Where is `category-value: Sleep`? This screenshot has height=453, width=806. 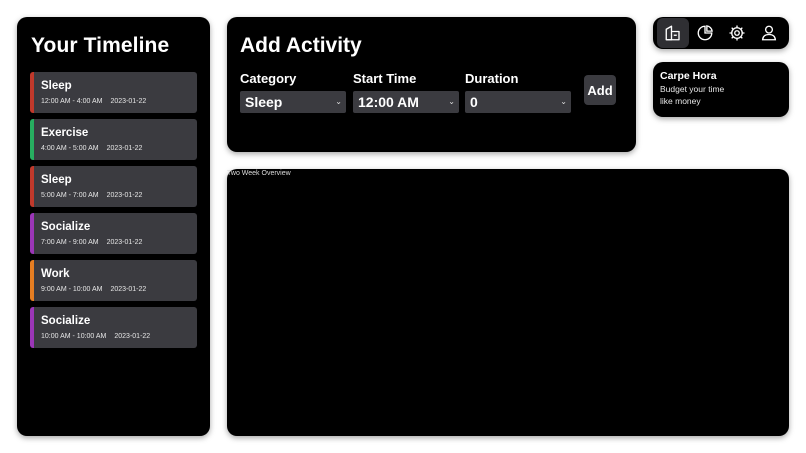 category-value: Sleep is located at coordinates (264, 102).